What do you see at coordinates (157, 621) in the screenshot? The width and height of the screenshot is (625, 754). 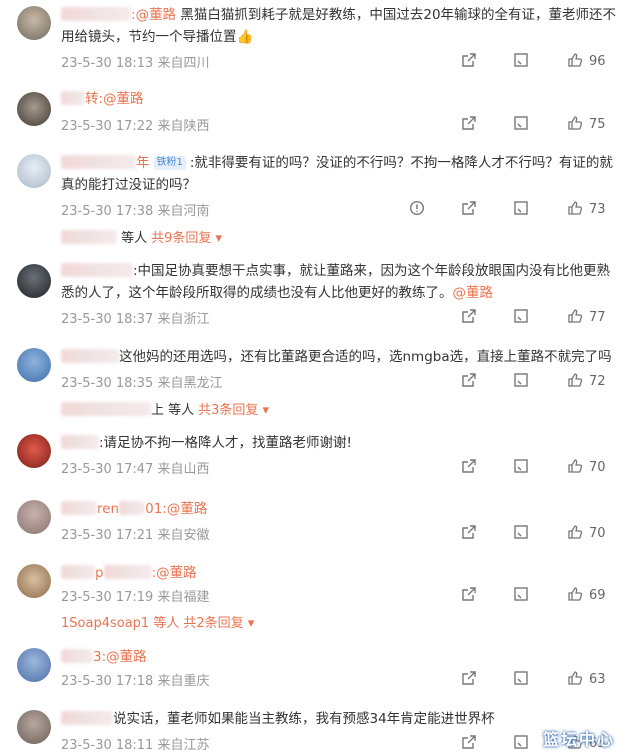 I see `reply-summary: 1Soap4soap1 等人 共2条回复 ▾` at bounding box center [157, 621].